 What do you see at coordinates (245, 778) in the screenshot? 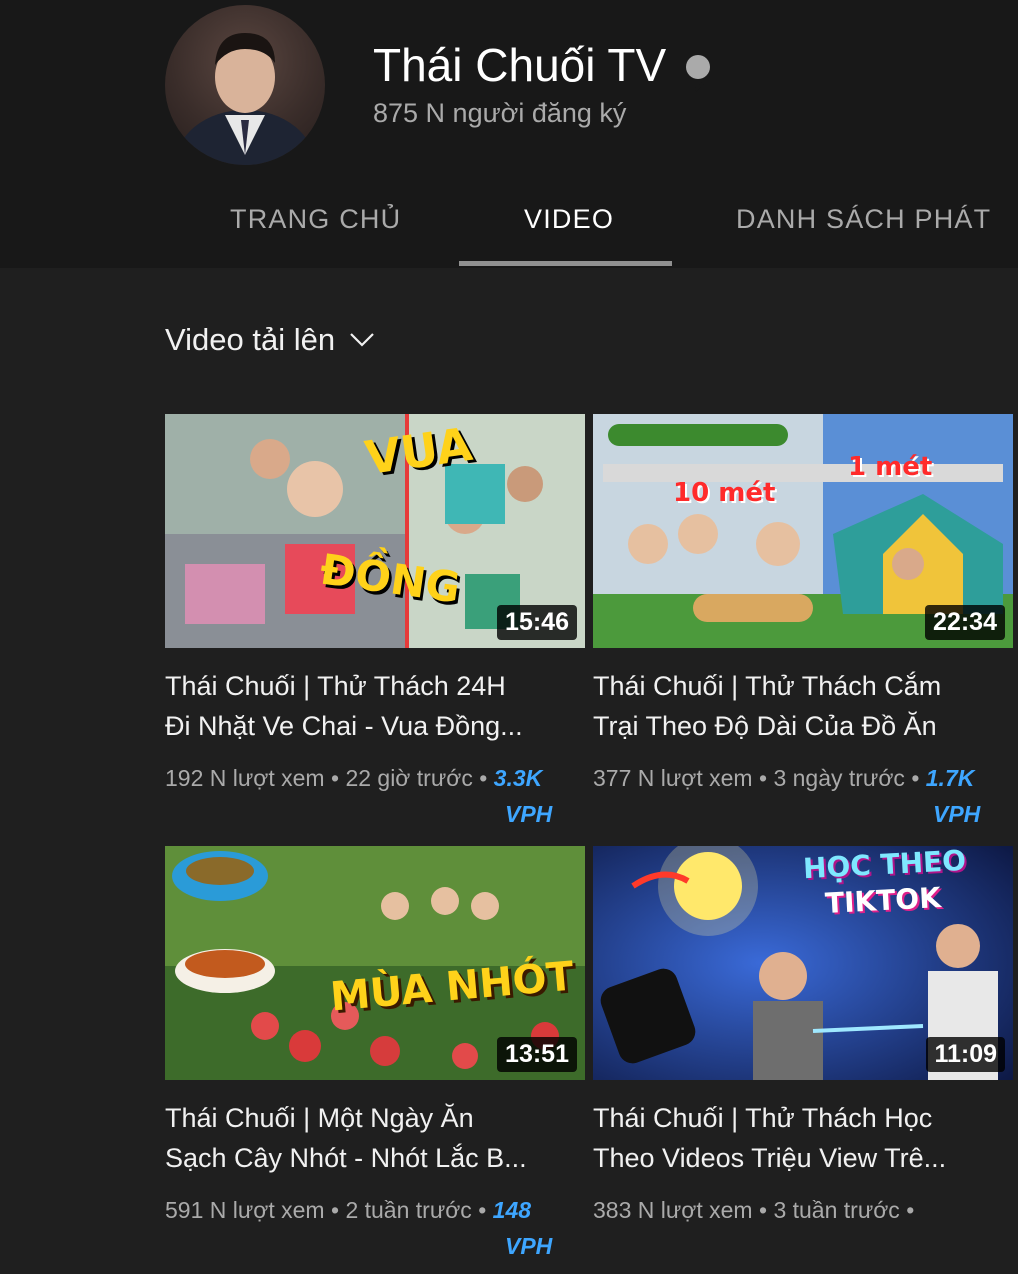
I see `view-count: 192 N lượt xem` at bounding box center [245, 778].